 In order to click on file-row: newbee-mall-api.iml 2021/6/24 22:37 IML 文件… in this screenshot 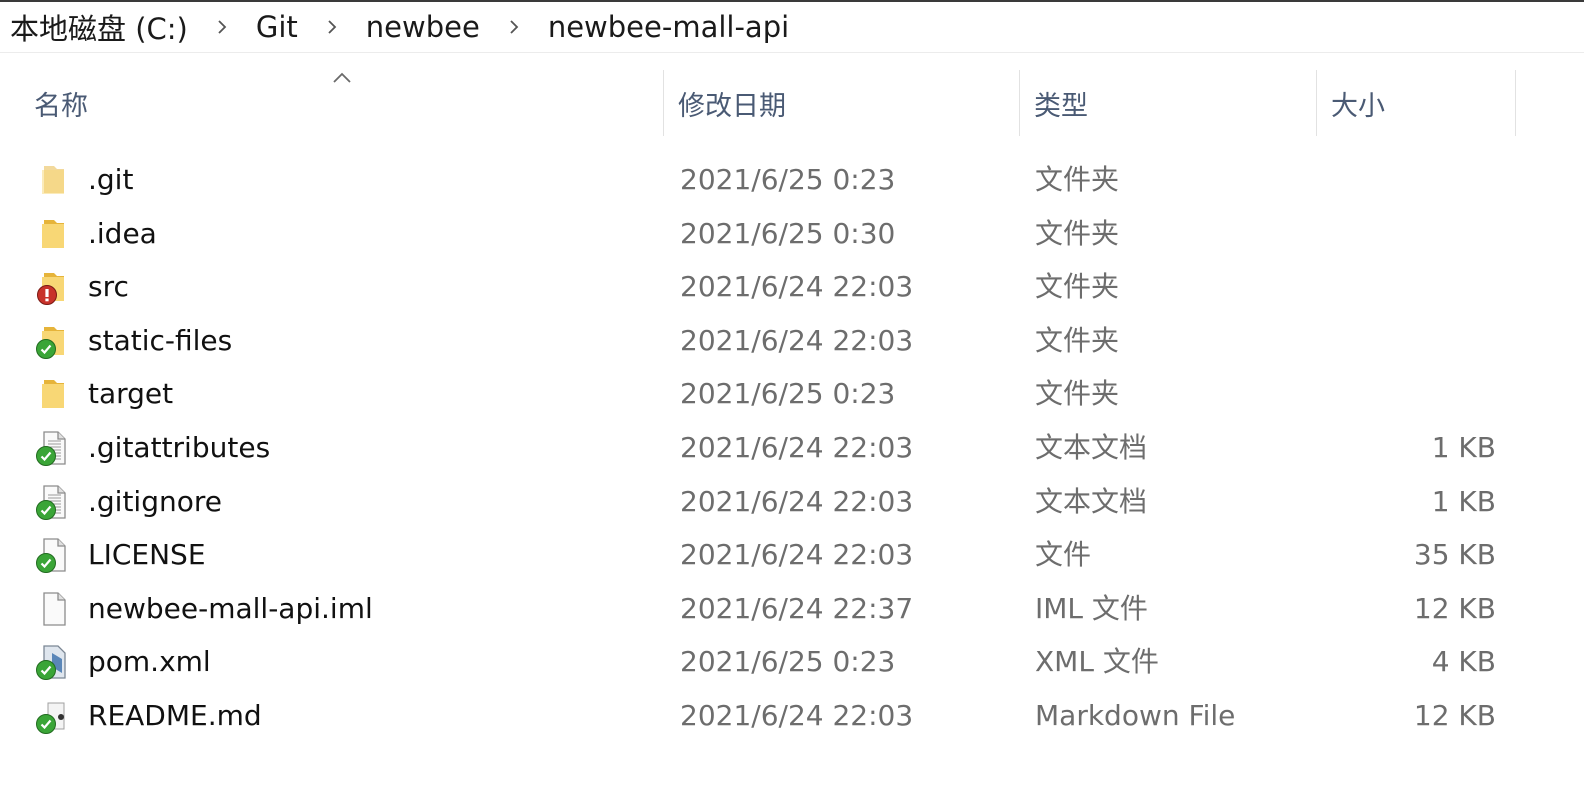, I will do `click(792, 609)`.